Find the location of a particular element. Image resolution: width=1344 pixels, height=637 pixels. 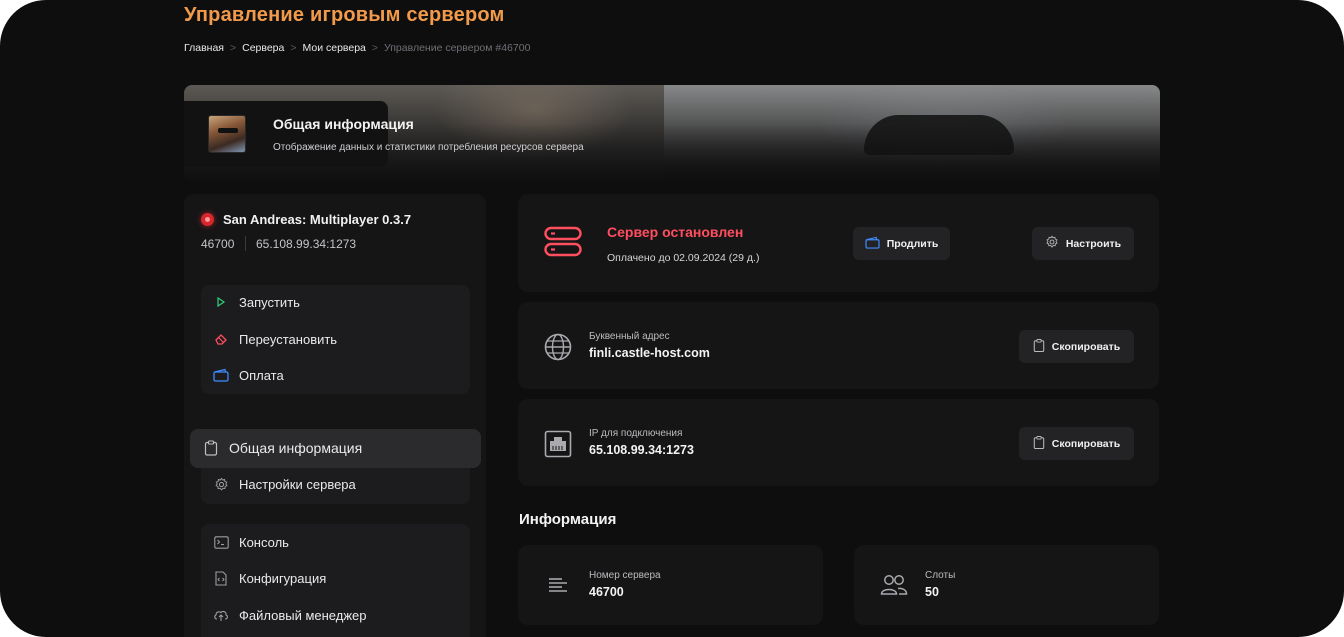

file-manager-button: Файловый менеджер is located at coordinates (290, 615).